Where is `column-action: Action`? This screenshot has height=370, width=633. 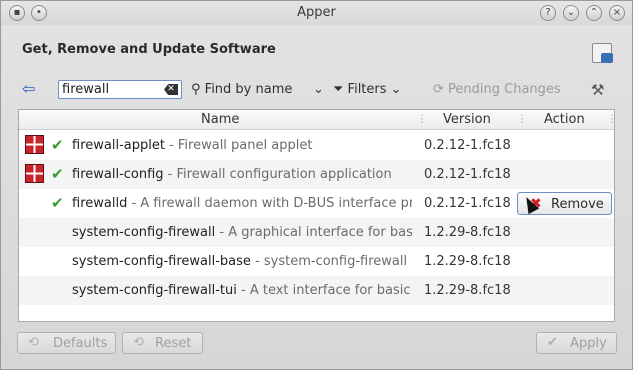
column-action: Action is located at coordinates (564, 119).